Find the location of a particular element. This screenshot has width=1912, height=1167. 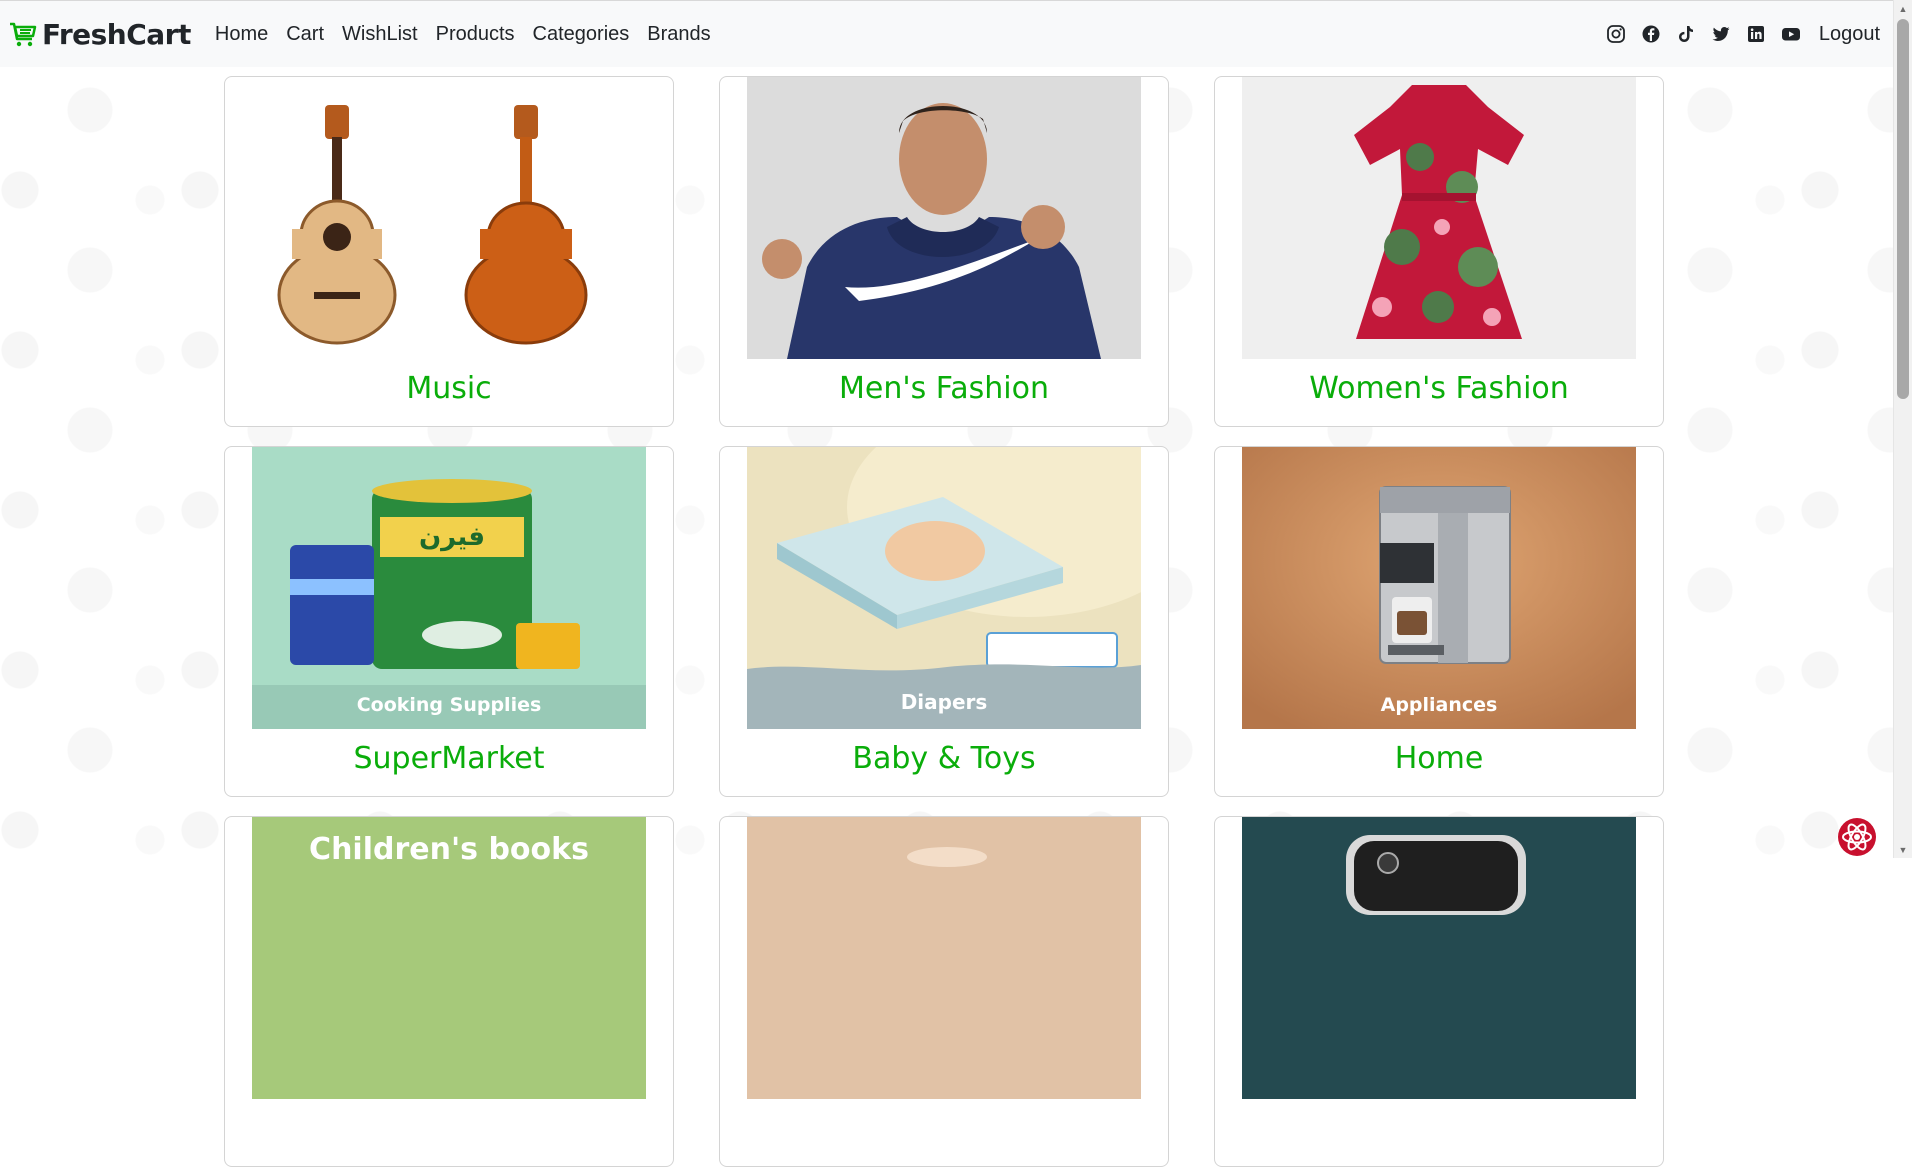

category-card-home: Appliances Home is located at coordinates (1439, 621).